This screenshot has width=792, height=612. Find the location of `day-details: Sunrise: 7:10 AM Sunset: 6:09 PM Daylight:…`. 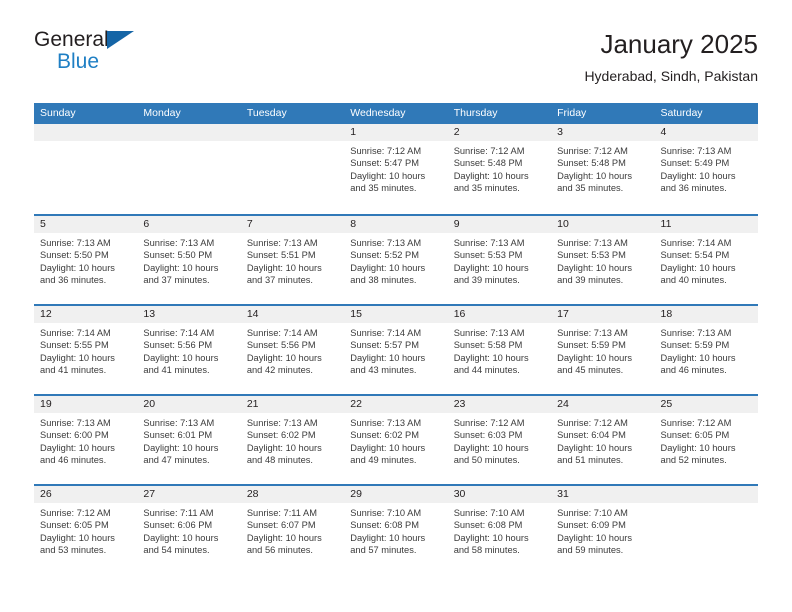

day-details: Sunrise: 7:10 AM Sunset: 6:09 PM Daylight:… is located at coordinates (602, 530).